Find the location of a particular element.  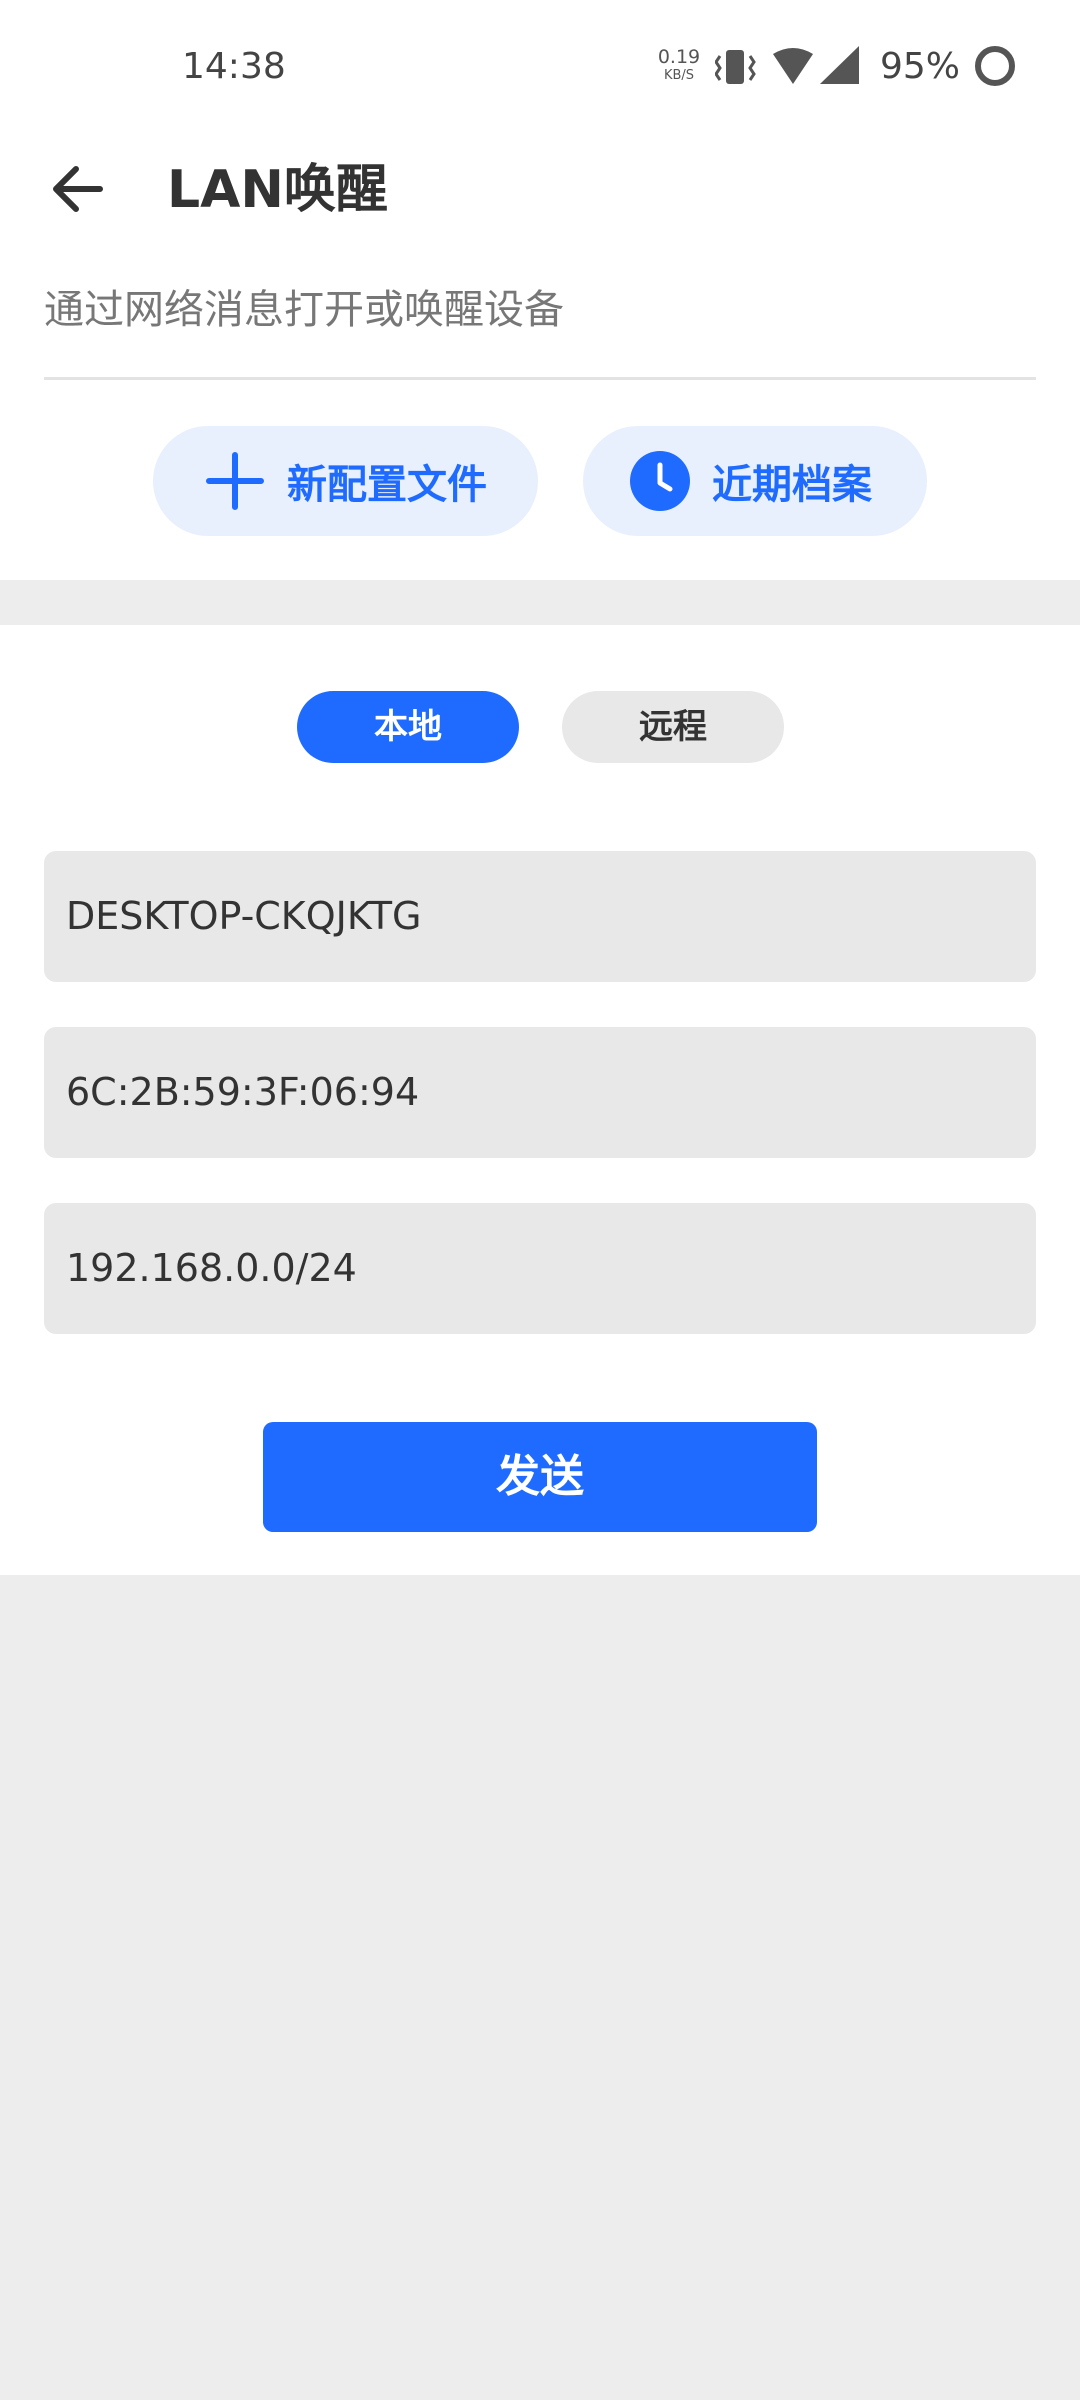

battery-ring-icon is located at coordinates (995, 66).